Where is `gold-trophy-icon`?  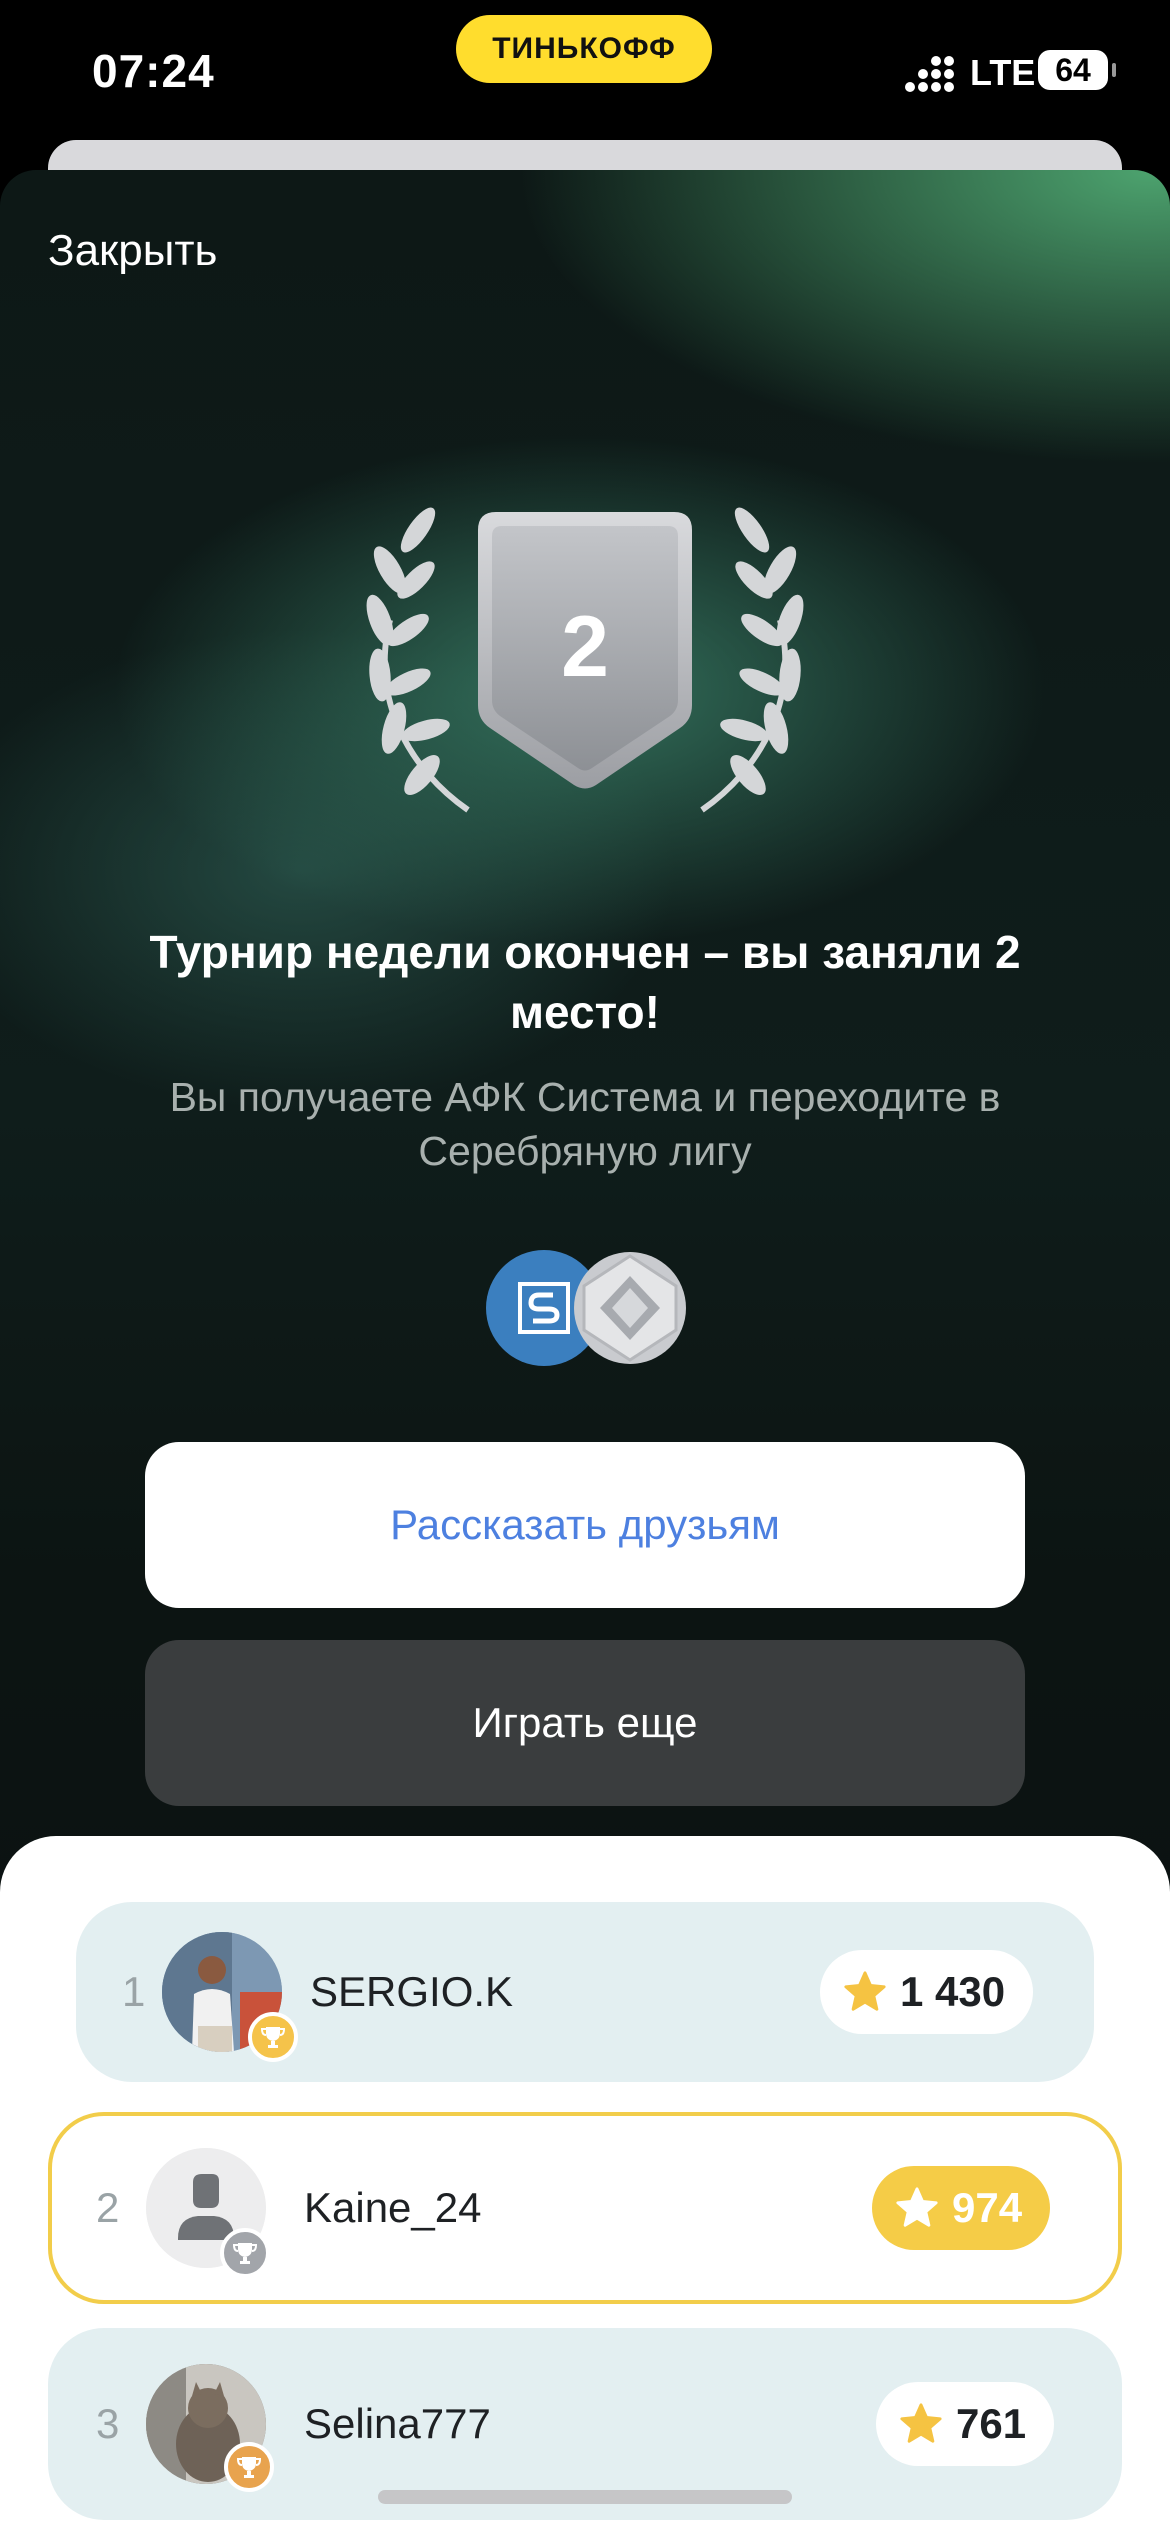
gold-trophy-icon is located at coordinates (273, 2037).